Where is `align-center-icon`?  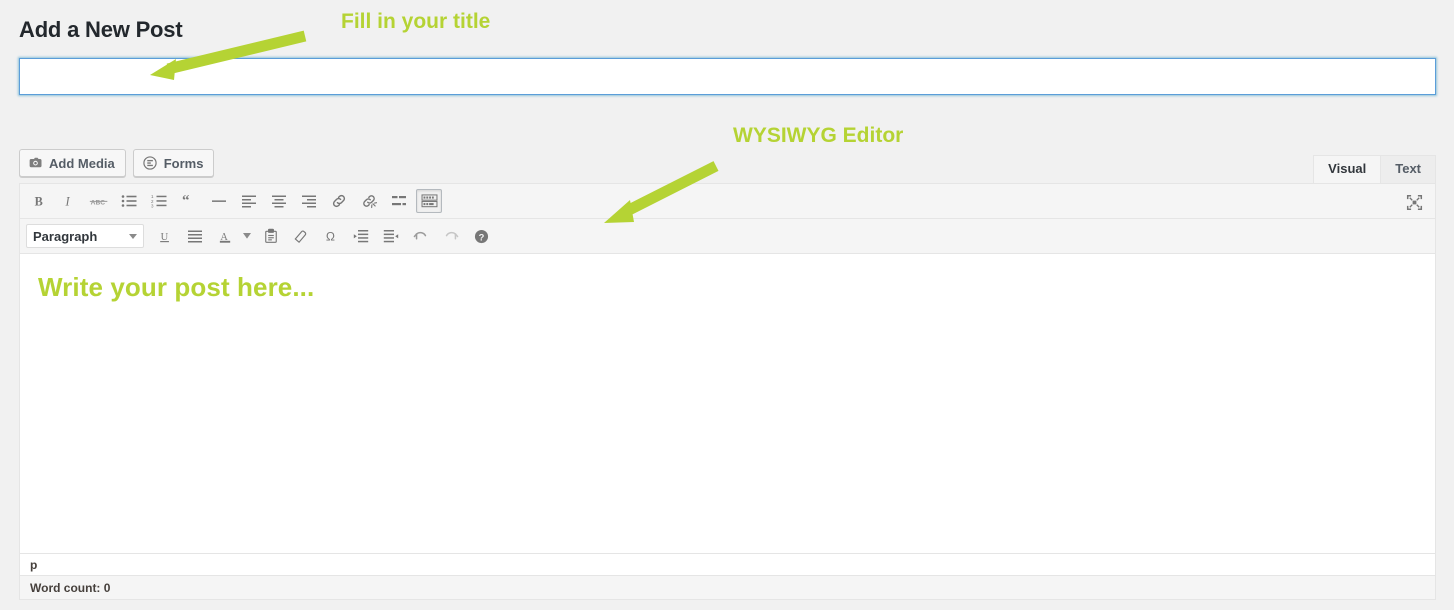 align-center-icon is located at coordinates (279, 201).